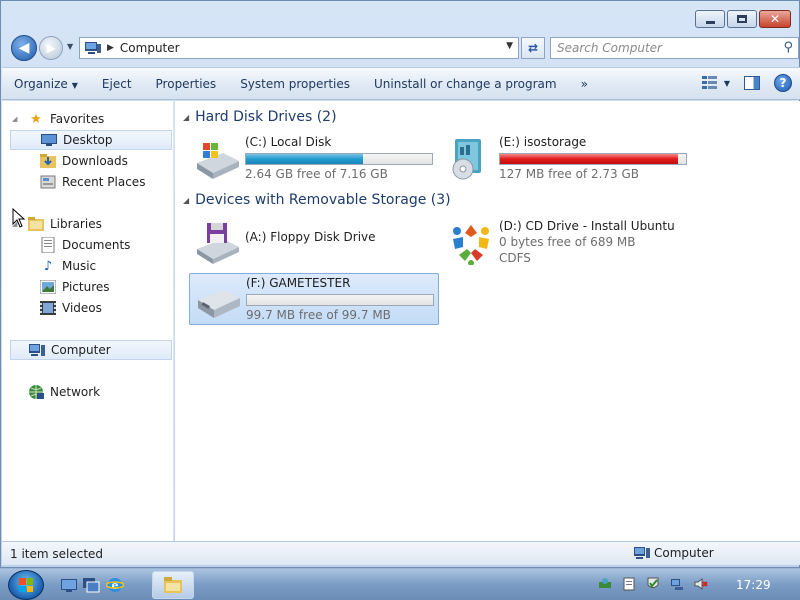  I want to click on taskbar-clock: 17:29, so click(753, 585).